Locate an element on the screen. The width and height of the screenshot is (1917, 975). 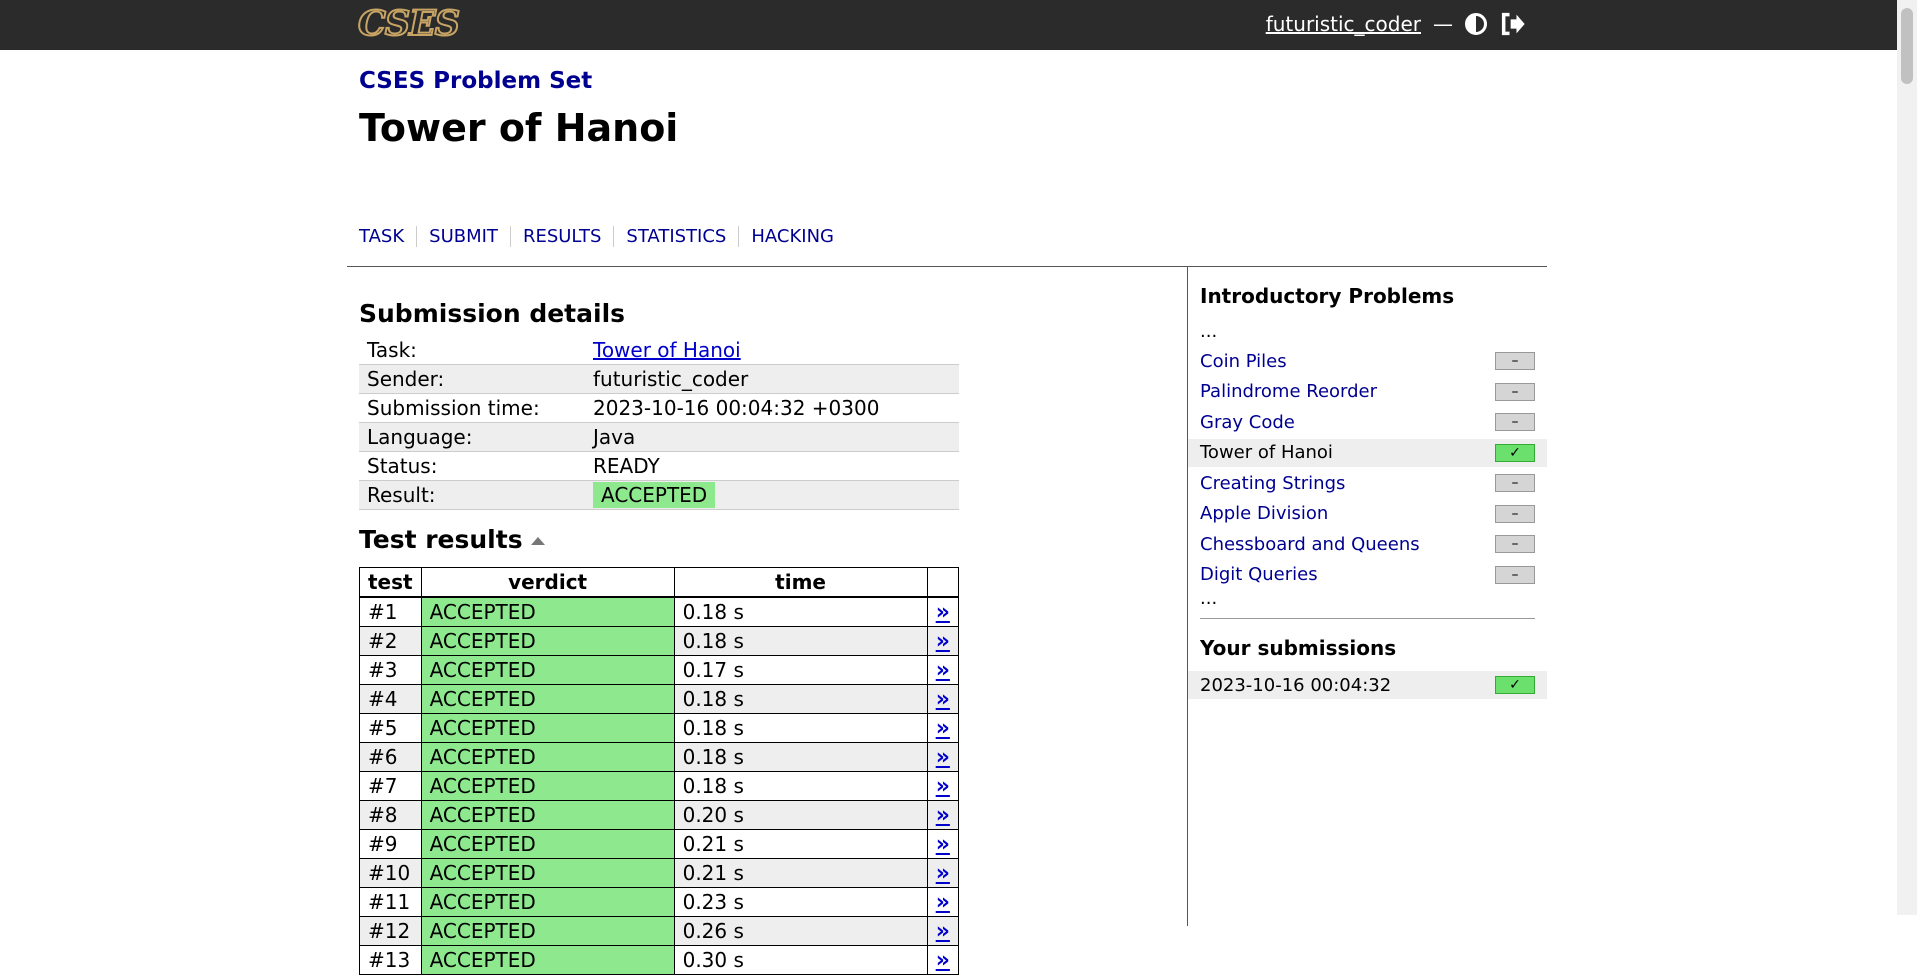
breadcrumb-problem-set: CSES Problem Set is located at coordinates (475, 81).